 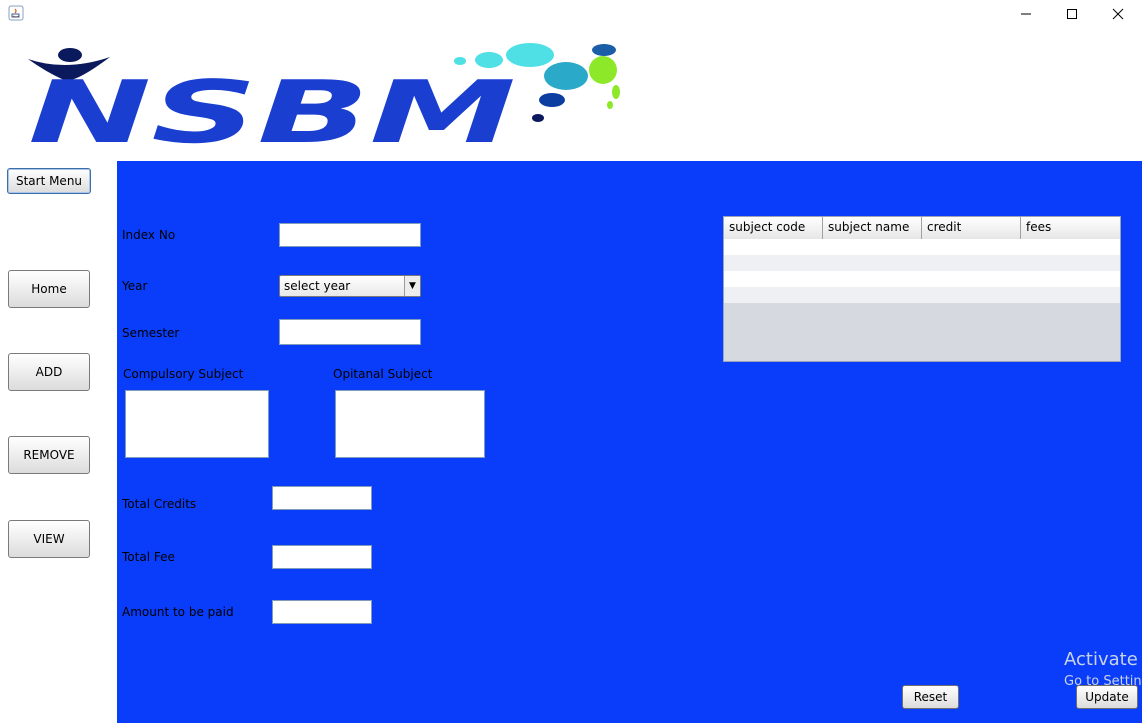 What do you see at coordinates (135, 286) in the screenshot?
I see `year-label: Year` at bounding box center [135, 286].